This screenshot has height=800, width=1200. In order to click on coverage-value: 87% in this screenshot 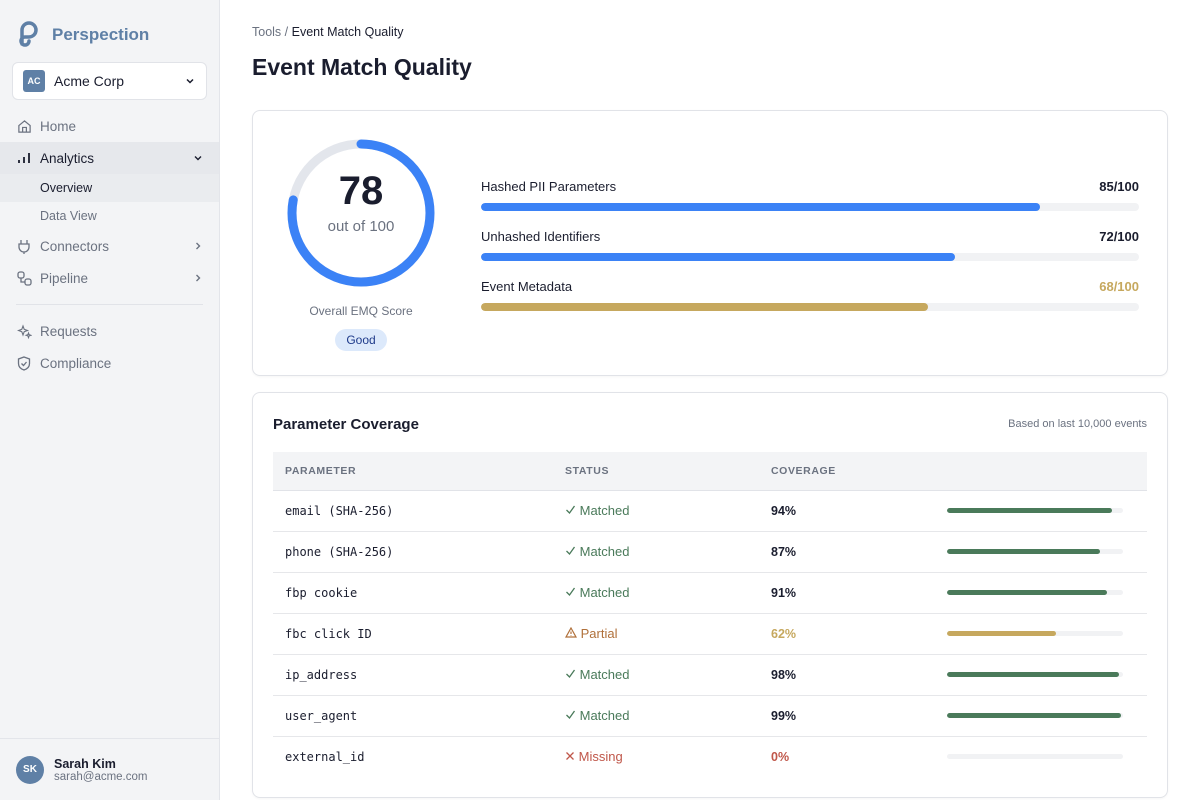, I will do `click(847, 552)`.